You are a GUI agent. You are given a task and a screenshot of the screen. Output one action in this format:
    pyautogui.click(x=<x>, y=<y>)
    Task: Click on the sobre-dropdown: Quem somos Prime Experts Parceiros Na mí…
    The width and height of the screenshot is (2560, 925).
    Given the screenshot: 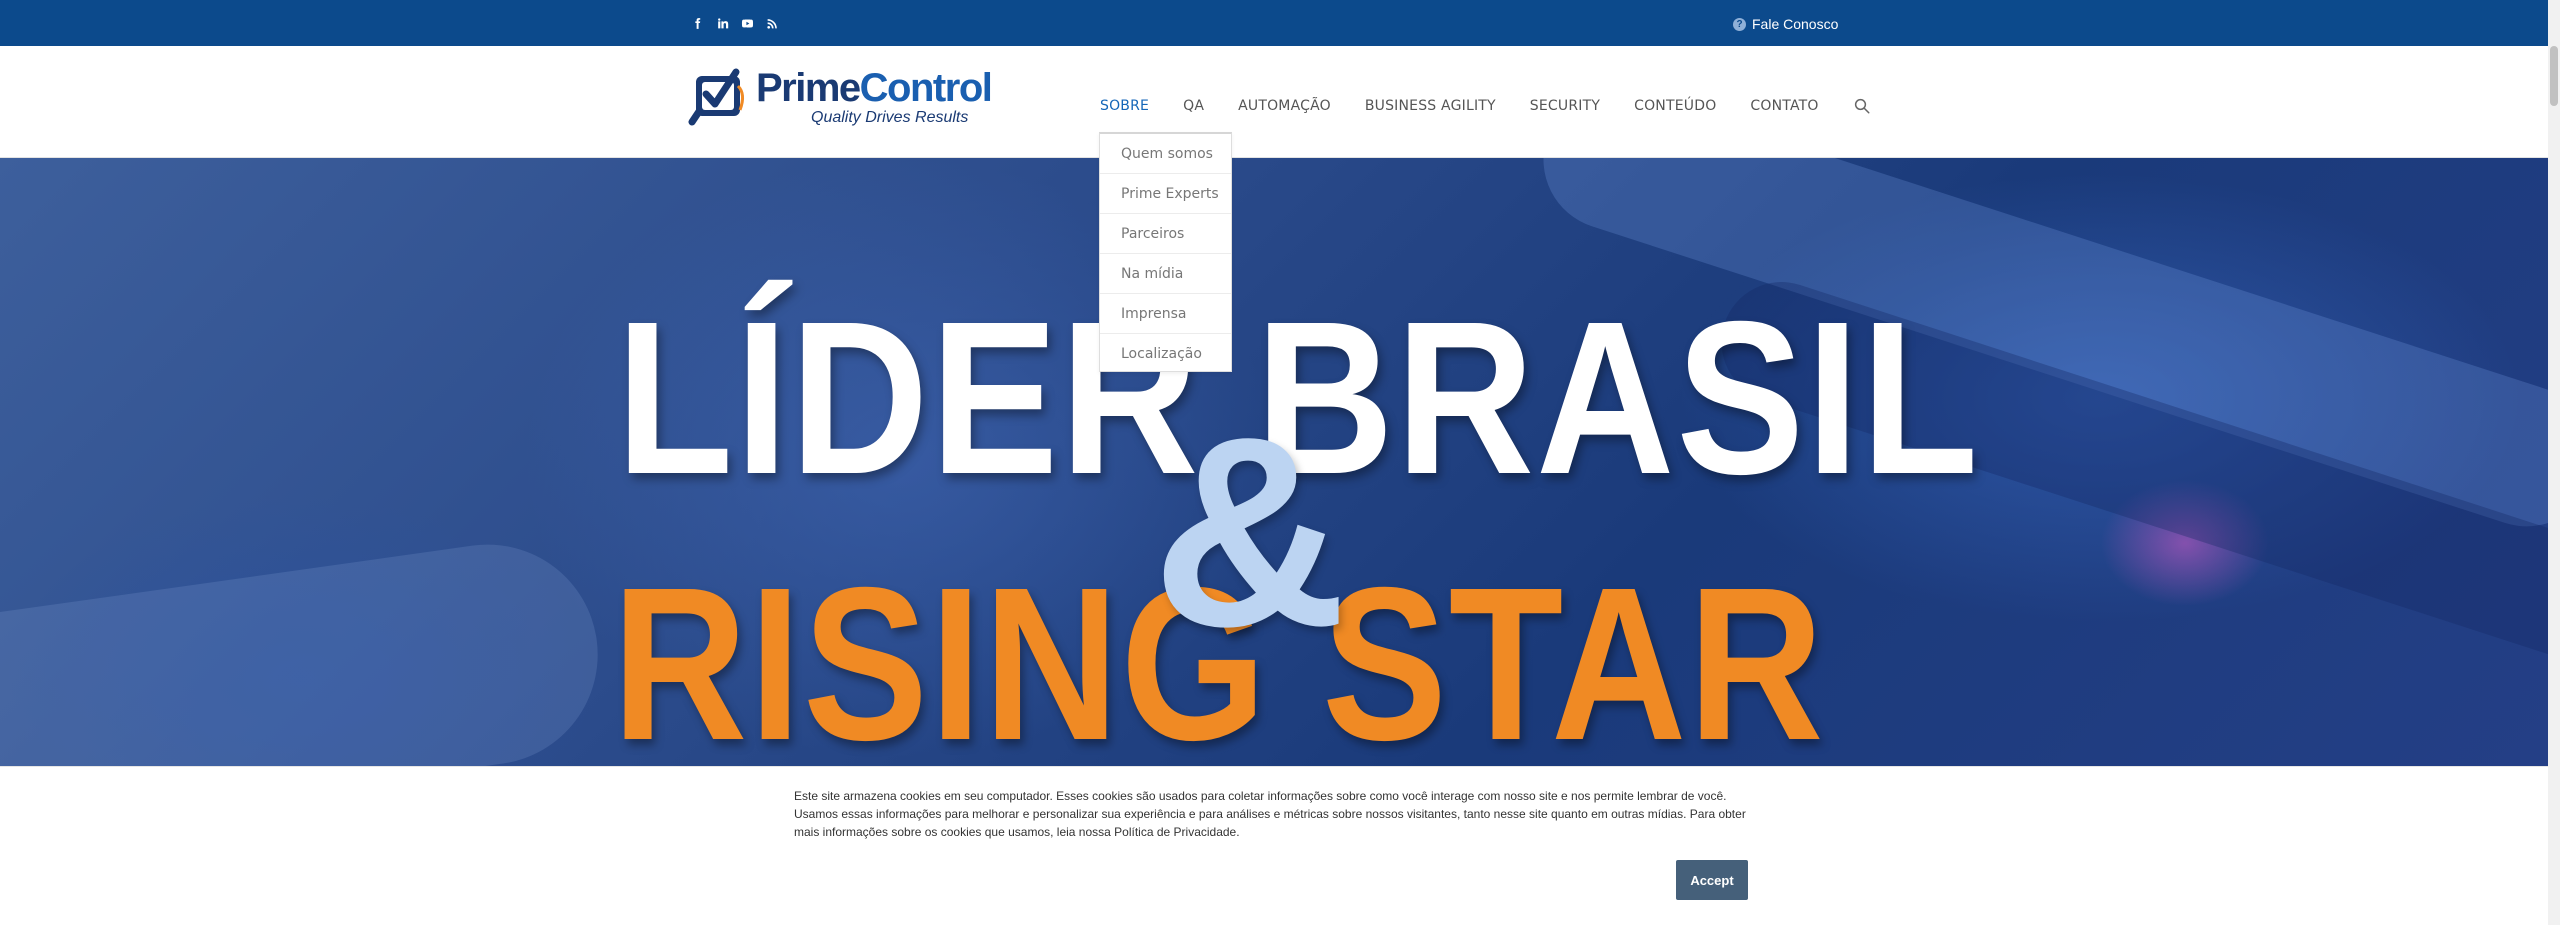 What is the action you would take?
    pyautogui.click(x=1165, y=252)
    